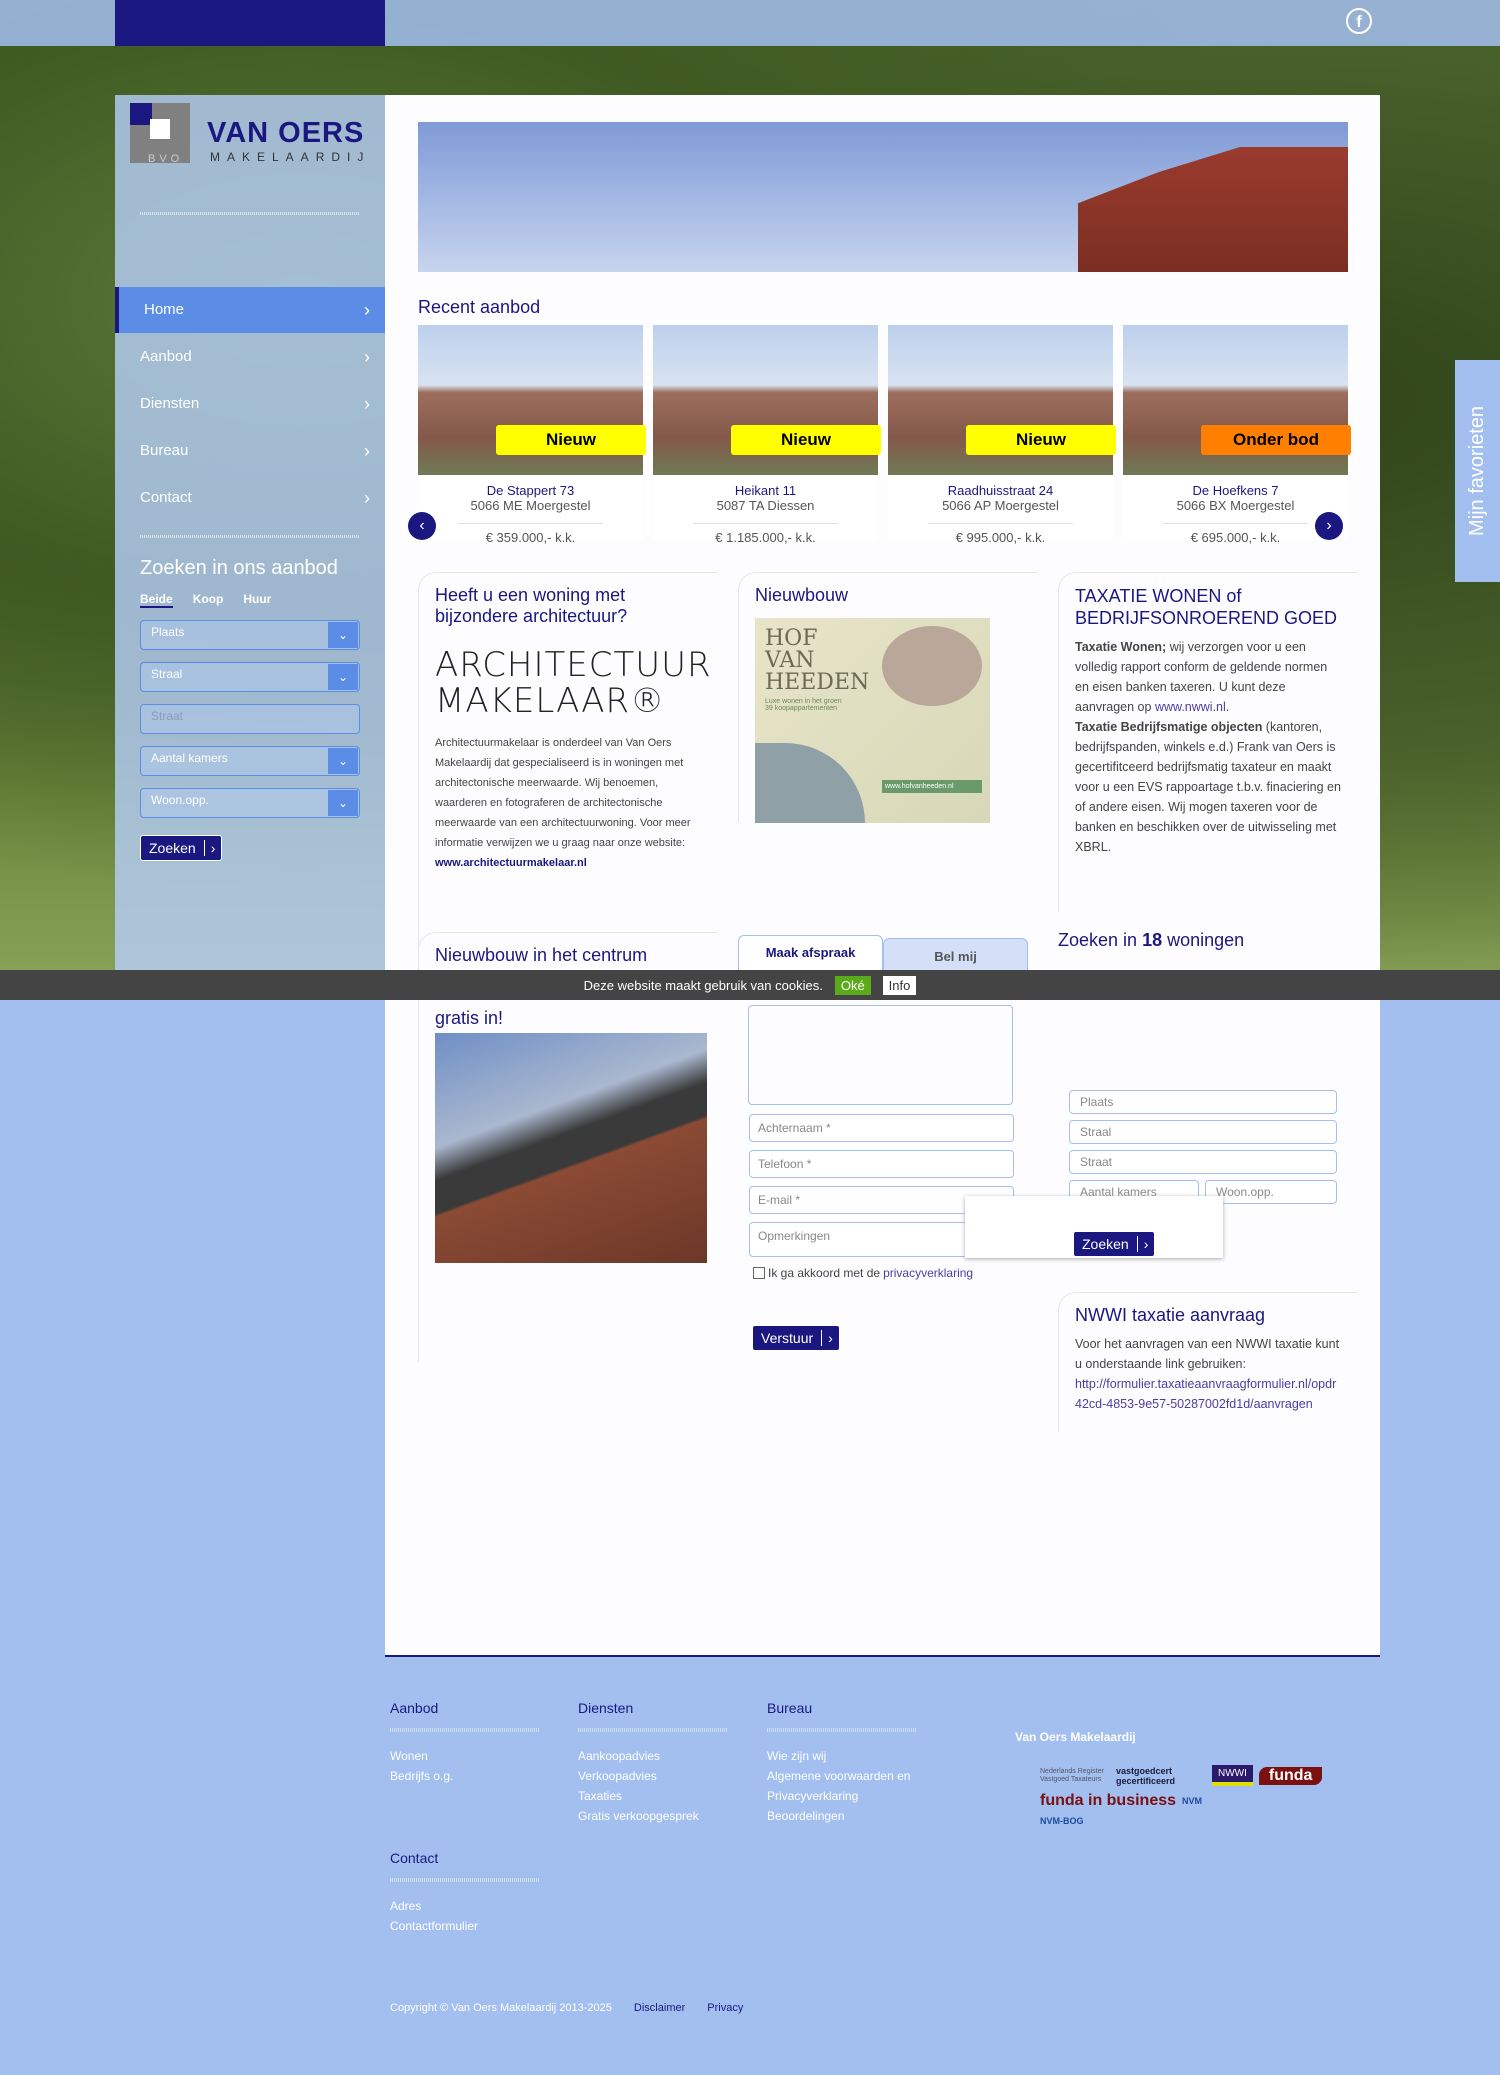  Describe the element at coordinates (932, 786) in the screenshot. I see `ad-url: www.hofvanheeden.nl` at that location.